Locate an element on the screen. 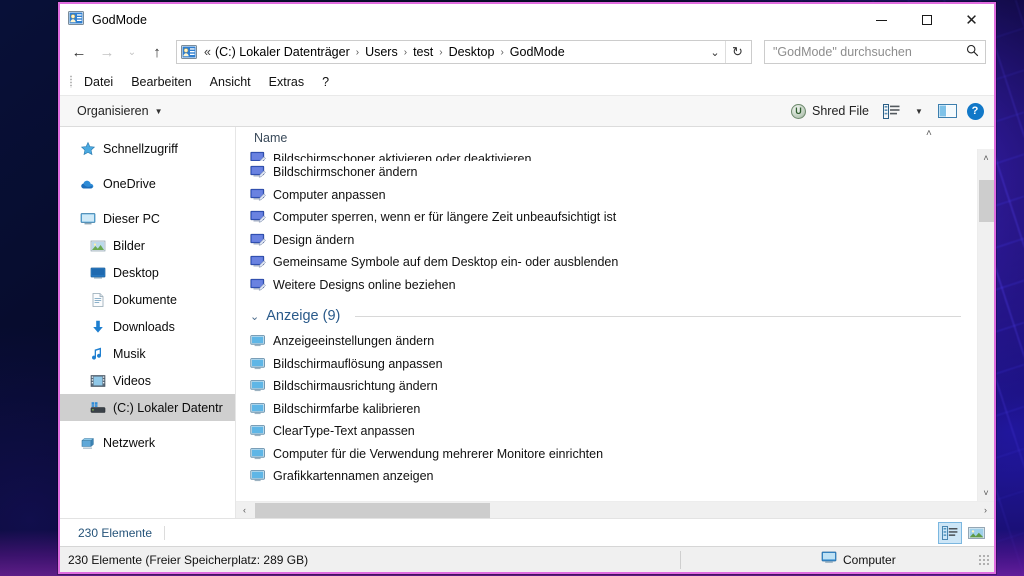  change-view-button is located at coordinates (891, 111).